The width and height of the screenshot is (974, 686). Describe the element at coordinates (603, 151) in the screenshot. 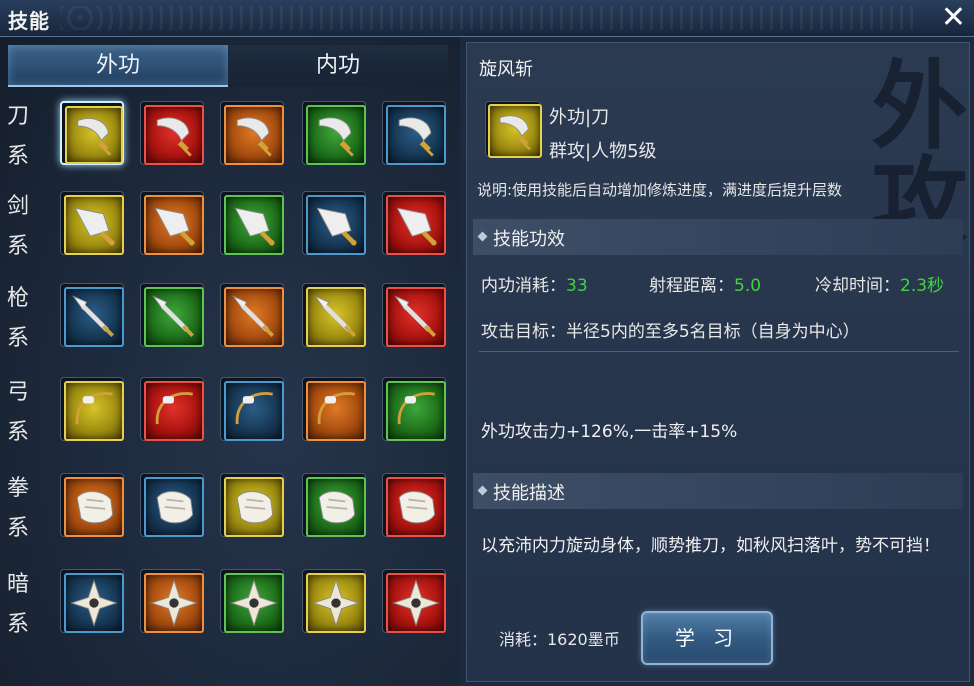

I see `skill-target-level: 群攻|人物5级` at that location.